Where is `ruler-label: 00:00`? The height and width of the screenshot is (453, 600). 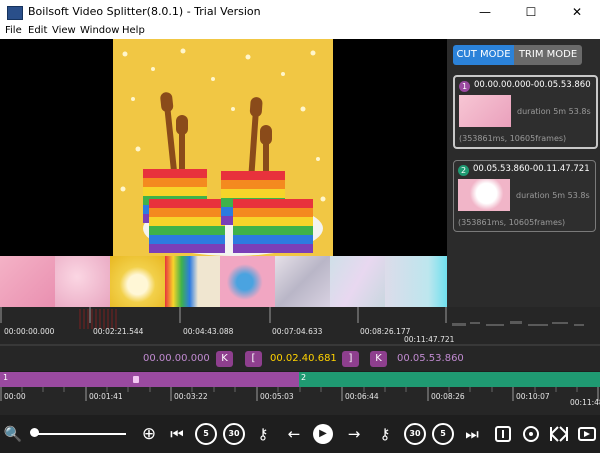
ruler-label: 00:00 is located at coordinates (15, 396).